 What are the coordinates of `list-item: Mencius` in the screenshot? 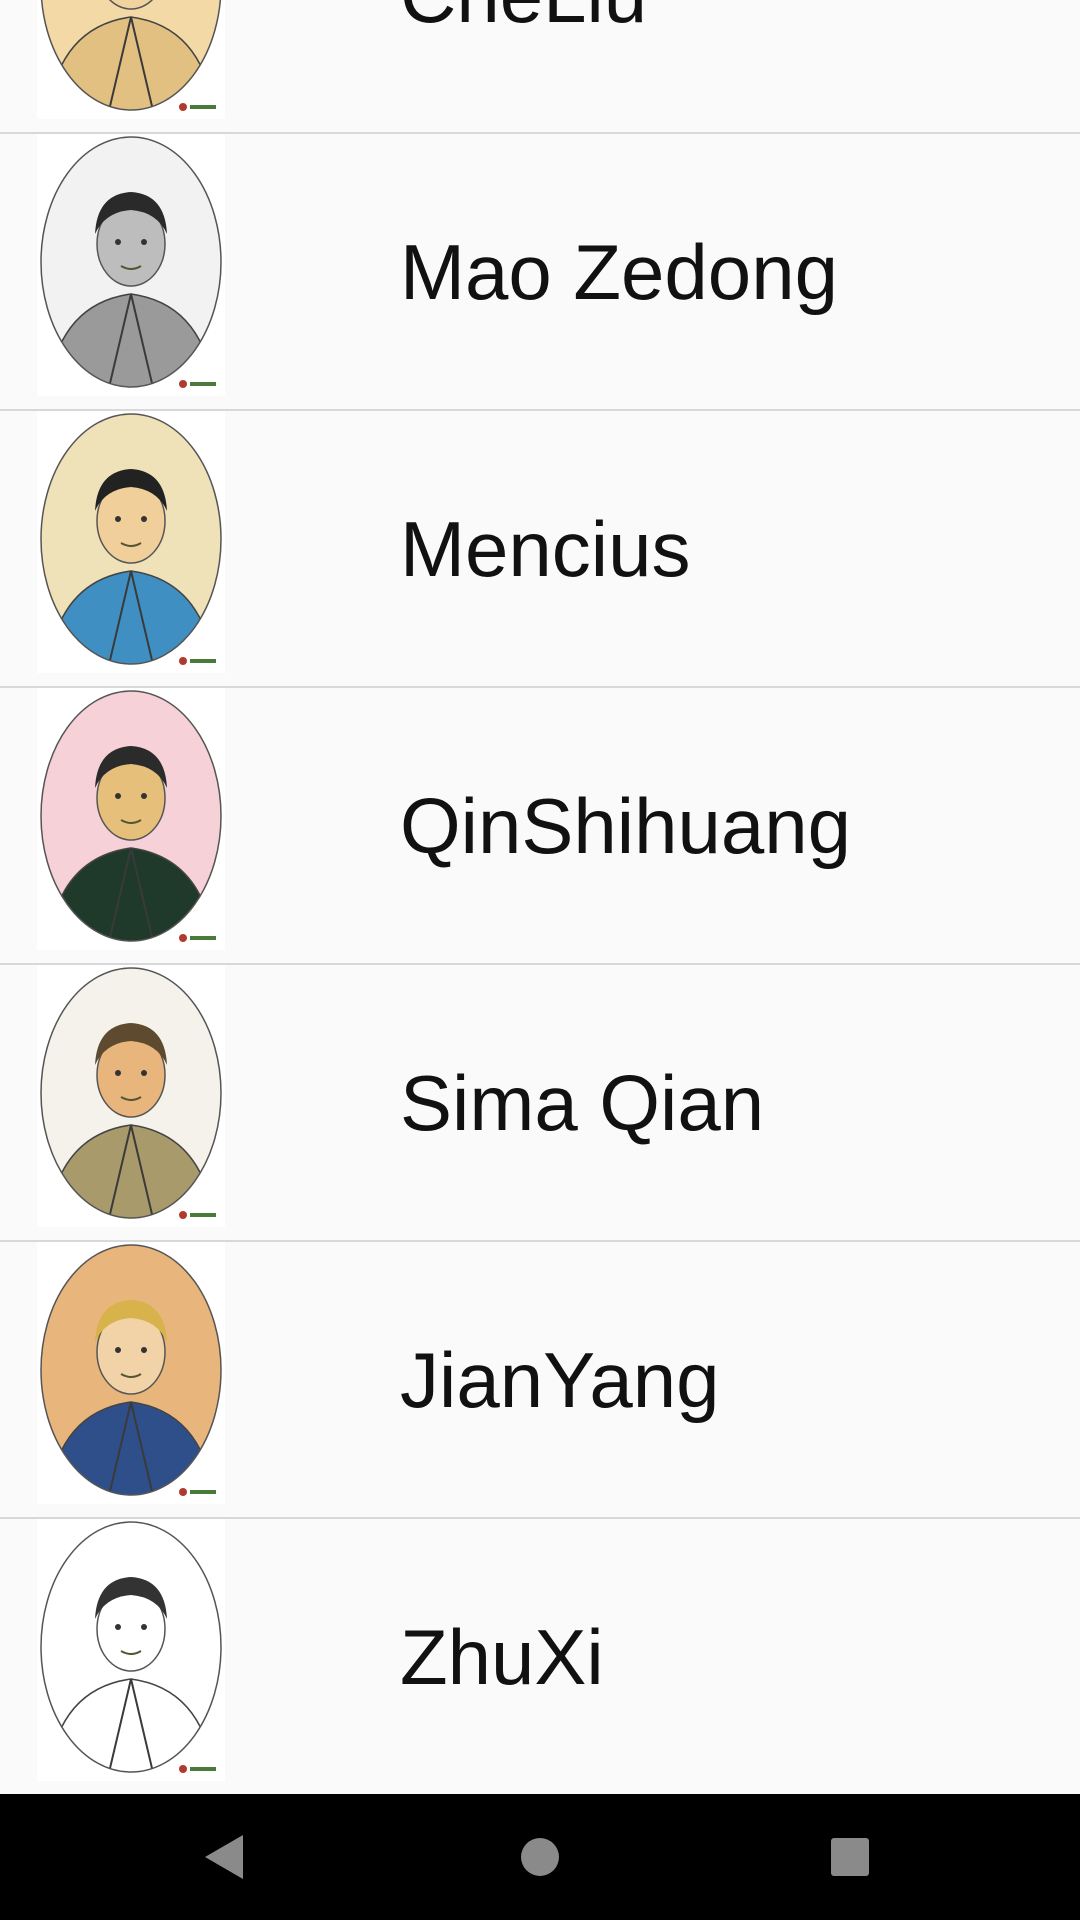 It's located at (540, 549).